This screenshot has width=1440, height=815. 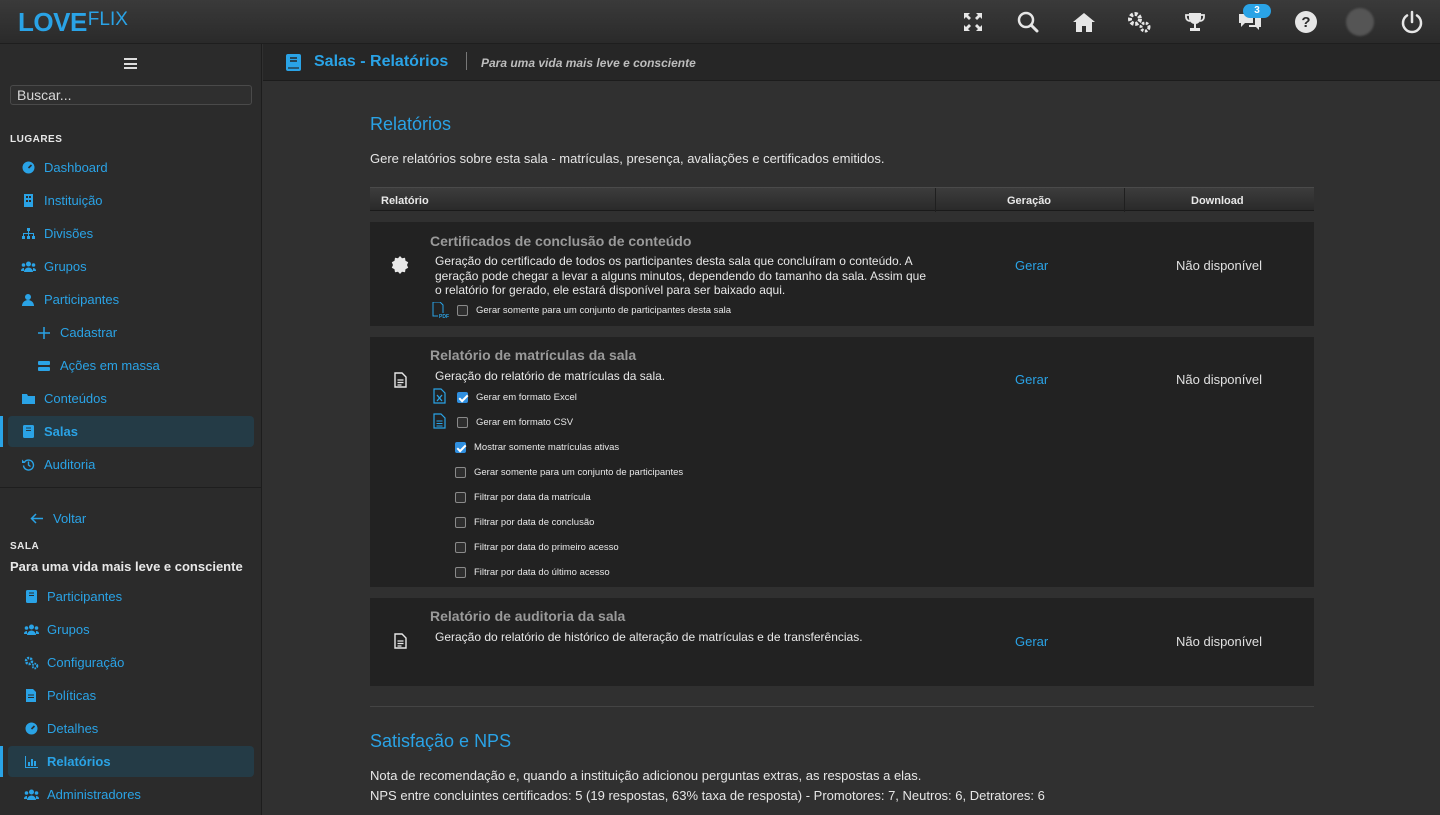 What do you see at coordinates (1257, 11) in the screenshot?
I see `notification-badge: 3` at bounding box center [1257, 11].